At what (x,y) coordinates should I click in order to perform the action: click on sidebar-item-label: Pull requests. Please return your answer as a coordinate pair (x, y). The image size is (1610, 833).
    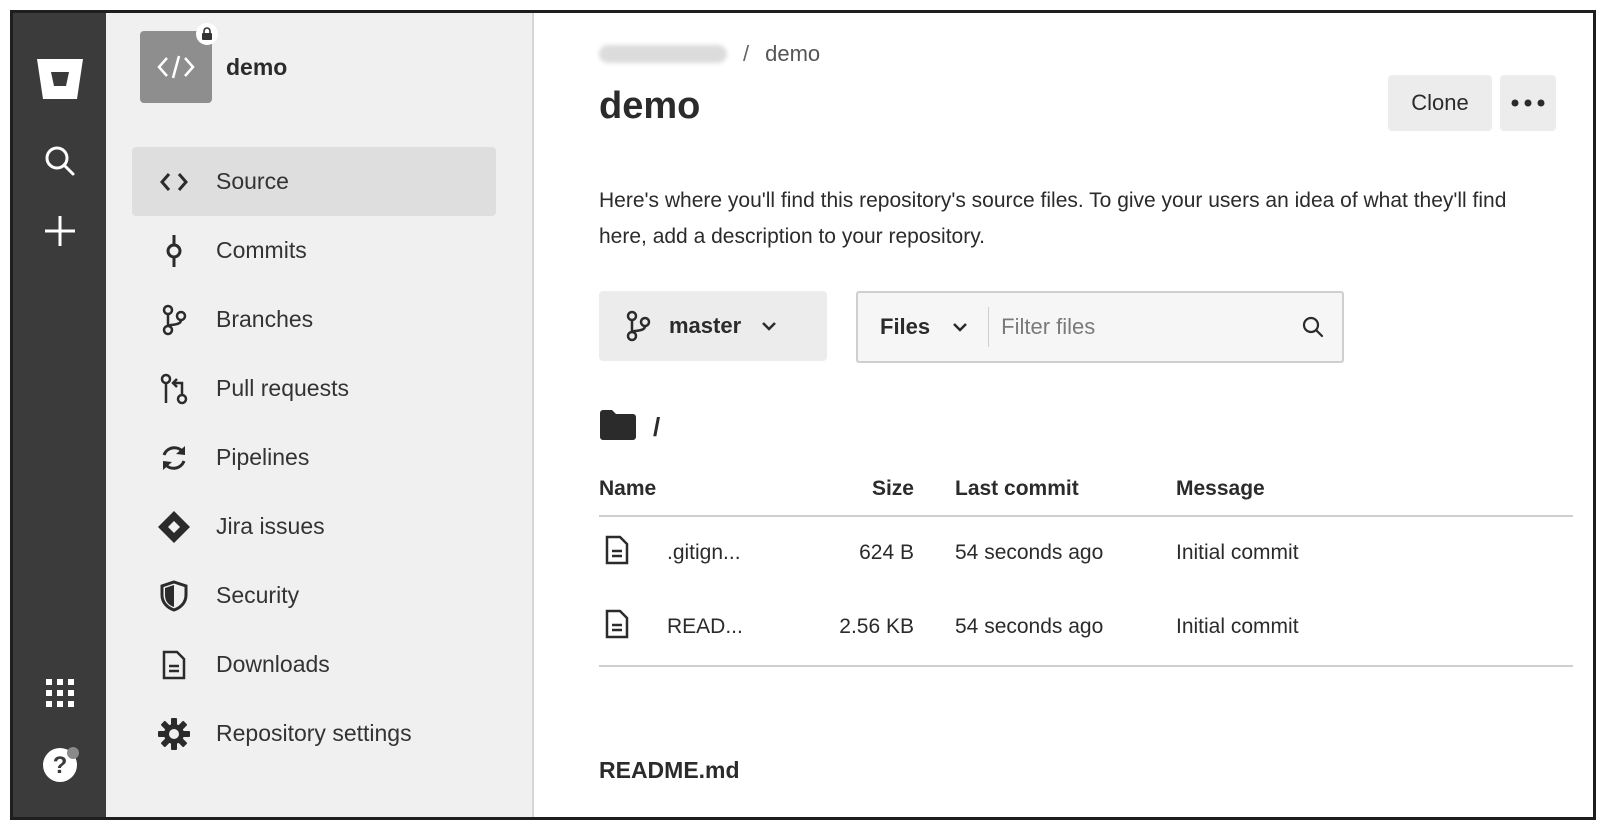
    Looking at the image, I should click on (282, 388).